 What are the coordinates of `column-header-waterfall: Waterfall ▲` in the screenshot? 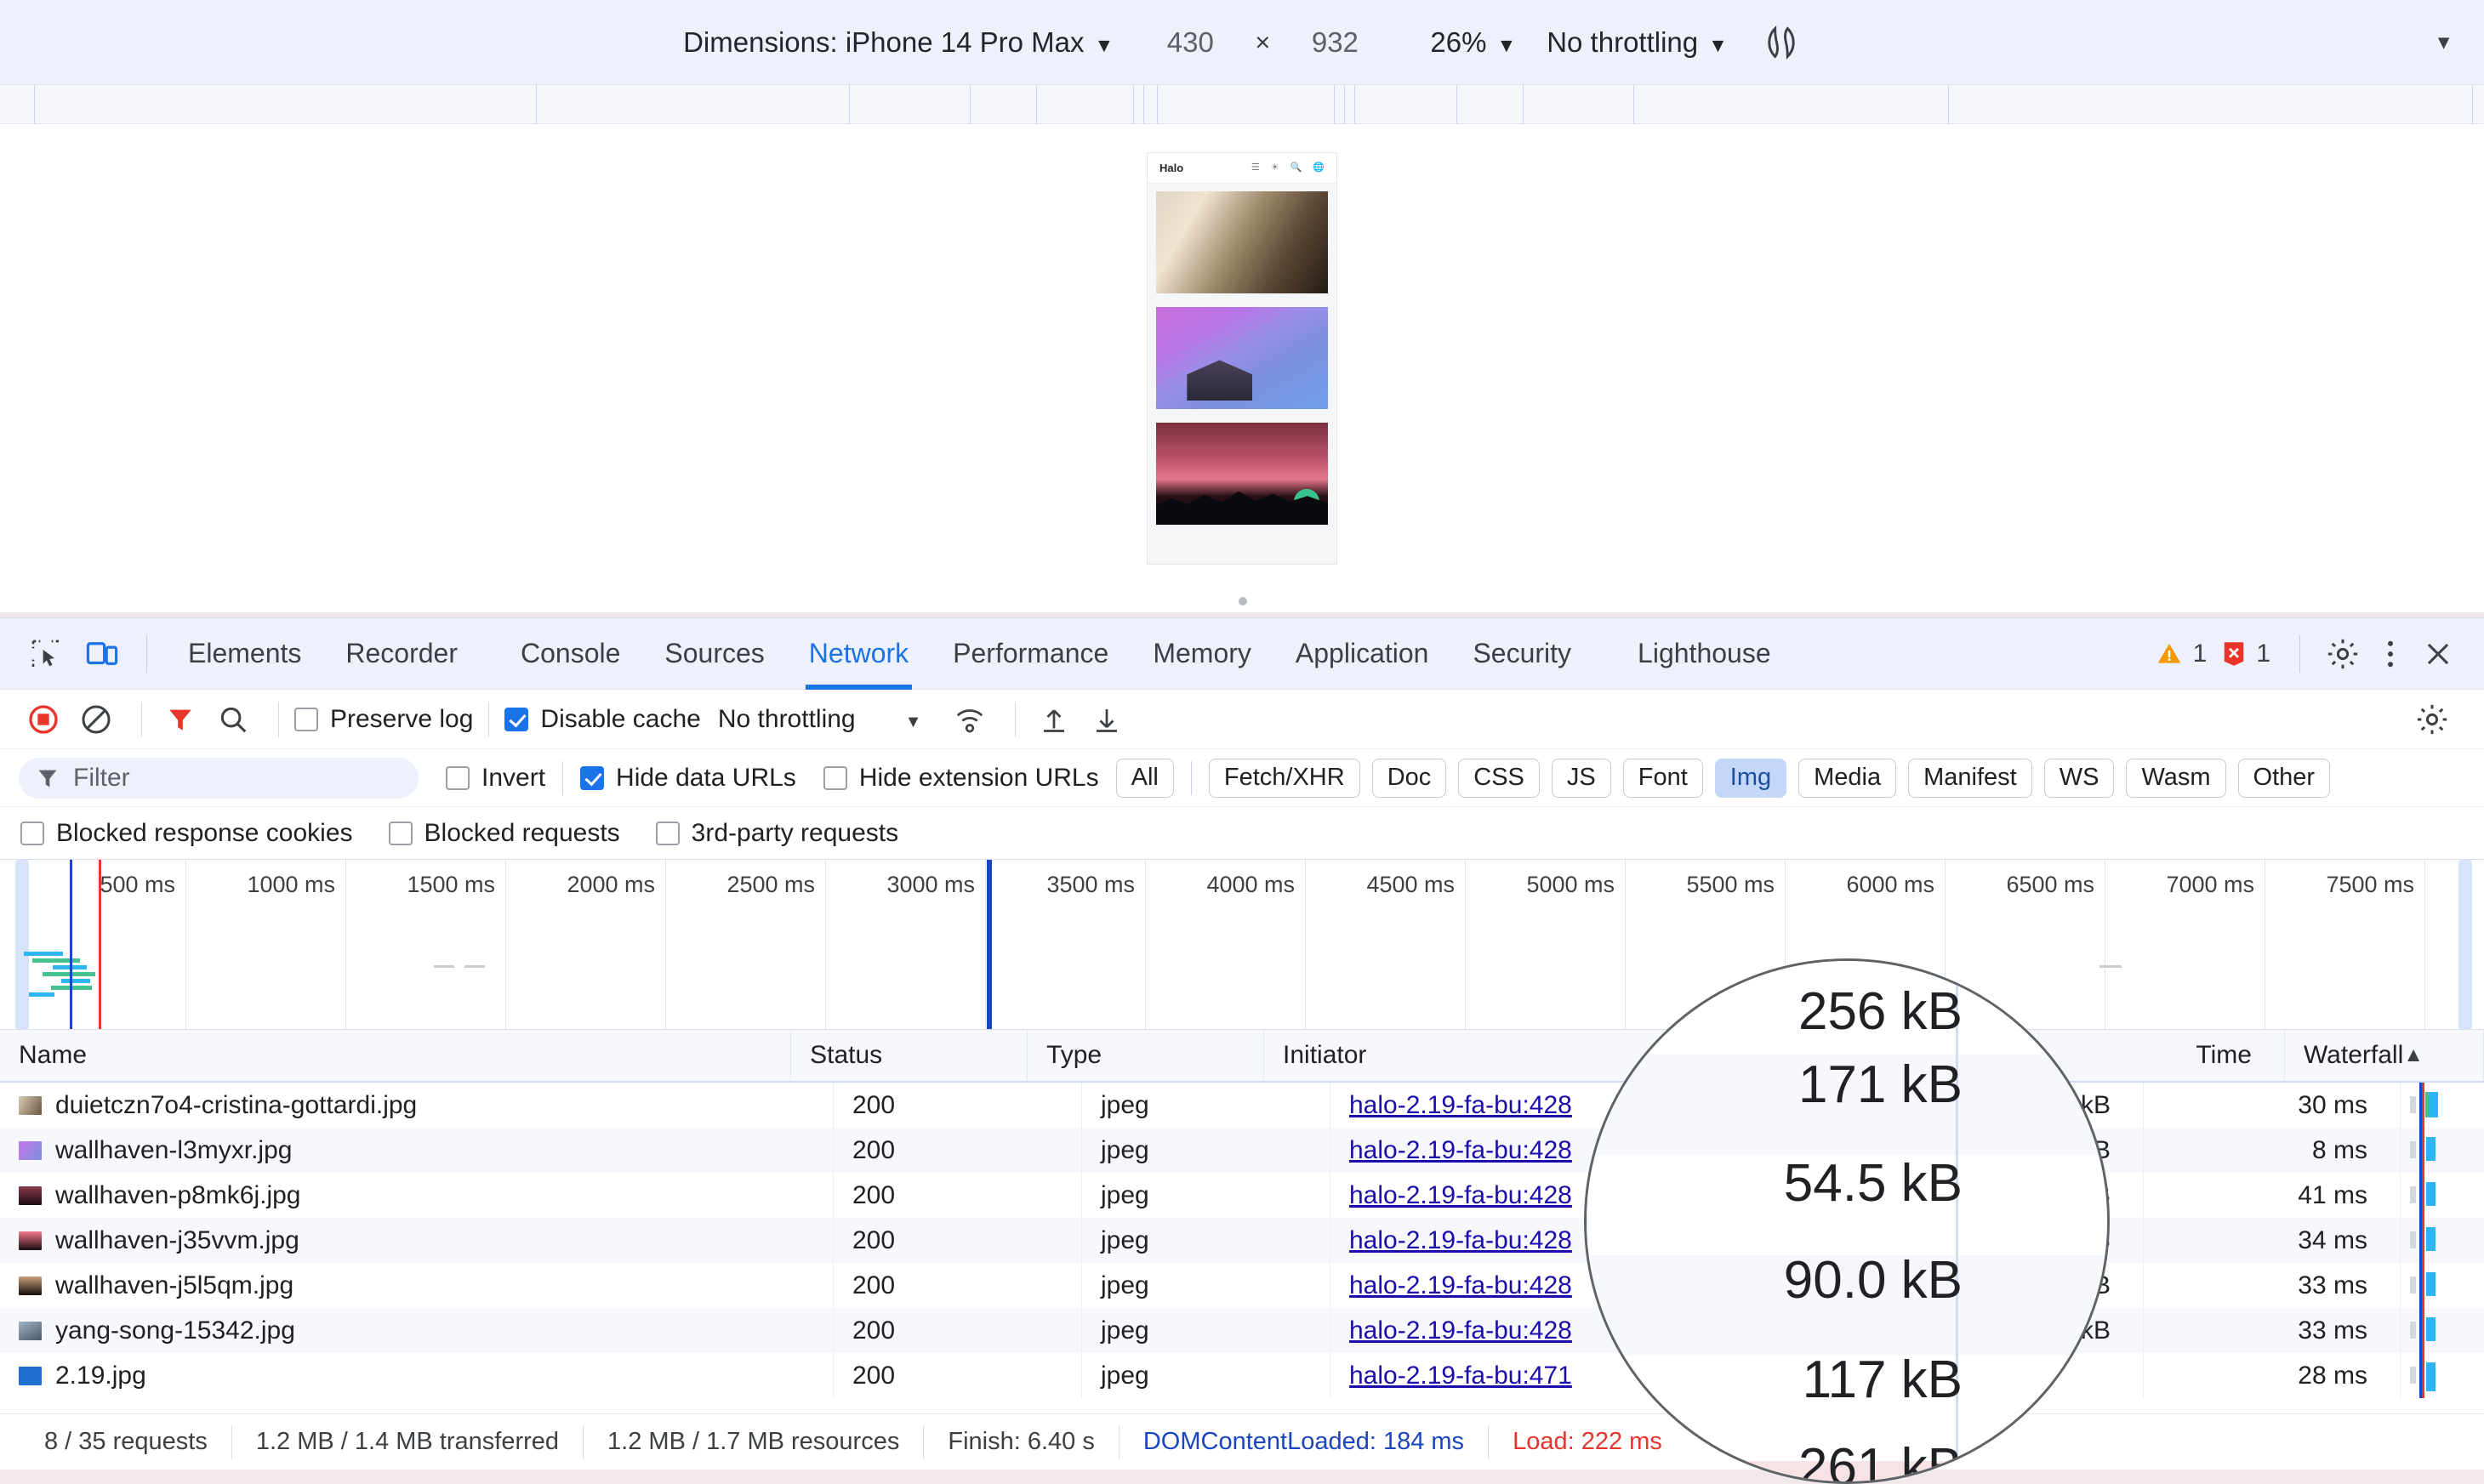 It's located at (2384, 1055).